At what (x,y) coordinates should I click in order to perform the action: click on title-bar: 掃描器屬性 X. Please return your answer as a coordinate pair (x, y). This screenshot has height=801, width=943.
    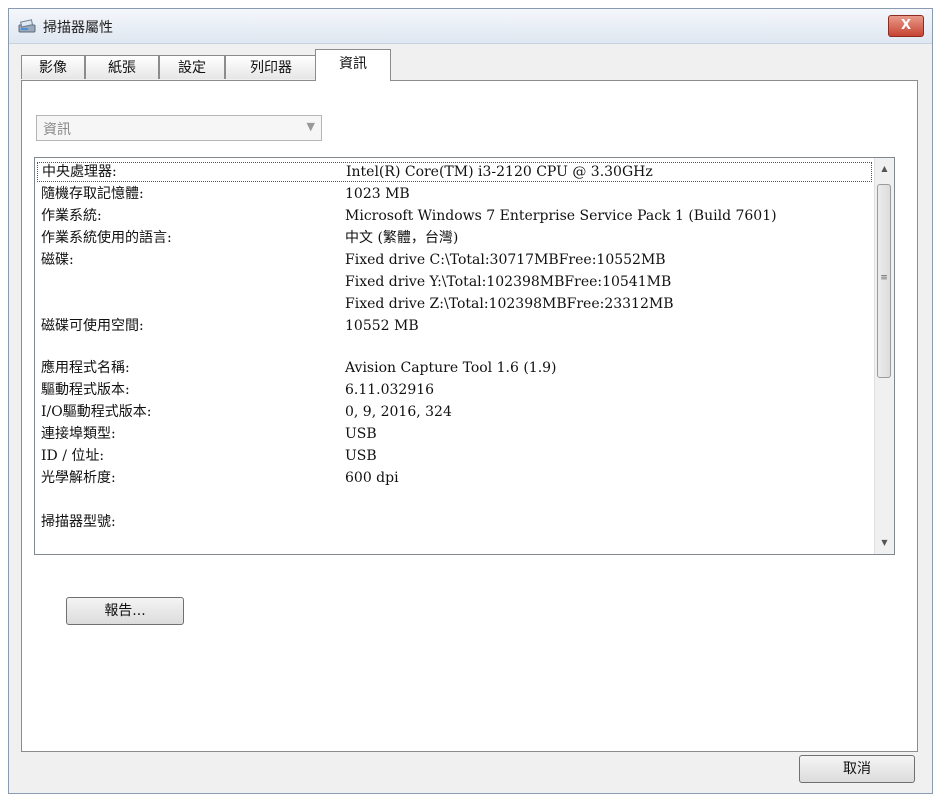
    Looking at the image, I should click on (470, 26).